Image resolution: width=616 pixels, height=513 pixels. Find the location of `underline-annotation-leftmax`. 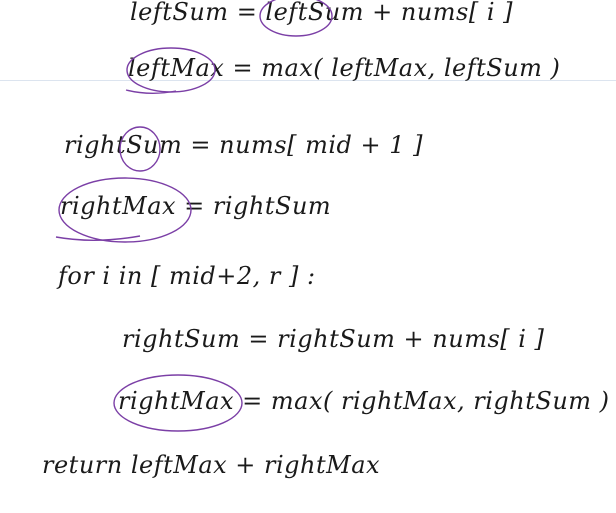

underline-annotation-leftmax is located at coordinates (151, 91).